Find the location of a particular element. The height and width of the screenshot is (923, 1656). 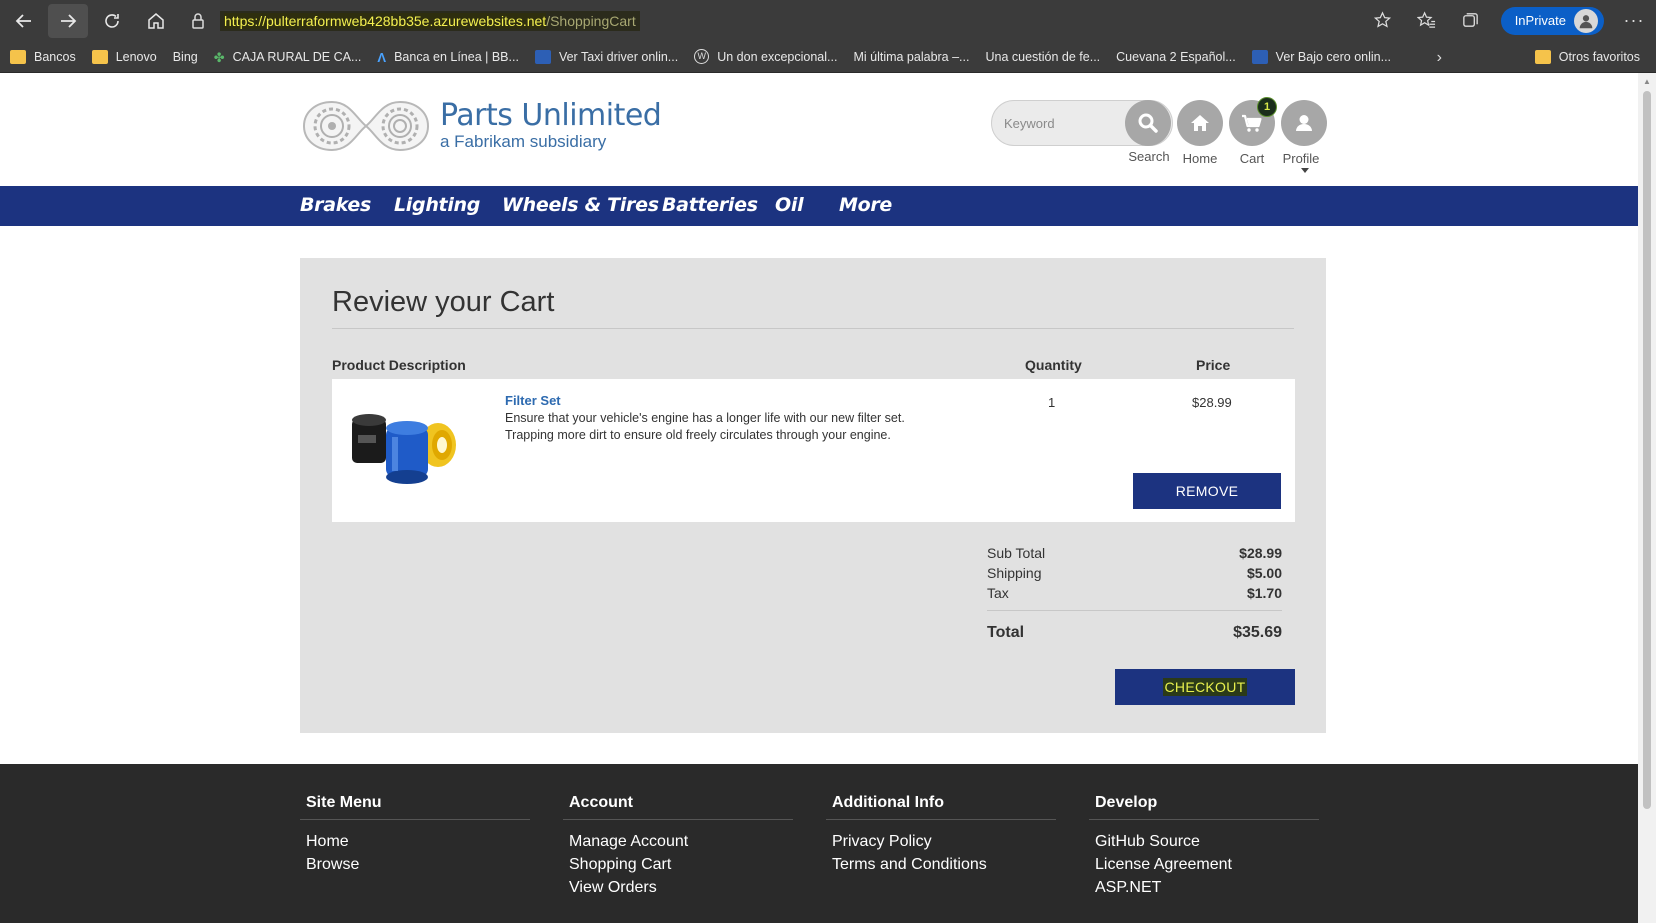

nav-more: More is located at coordinates (865, 205).